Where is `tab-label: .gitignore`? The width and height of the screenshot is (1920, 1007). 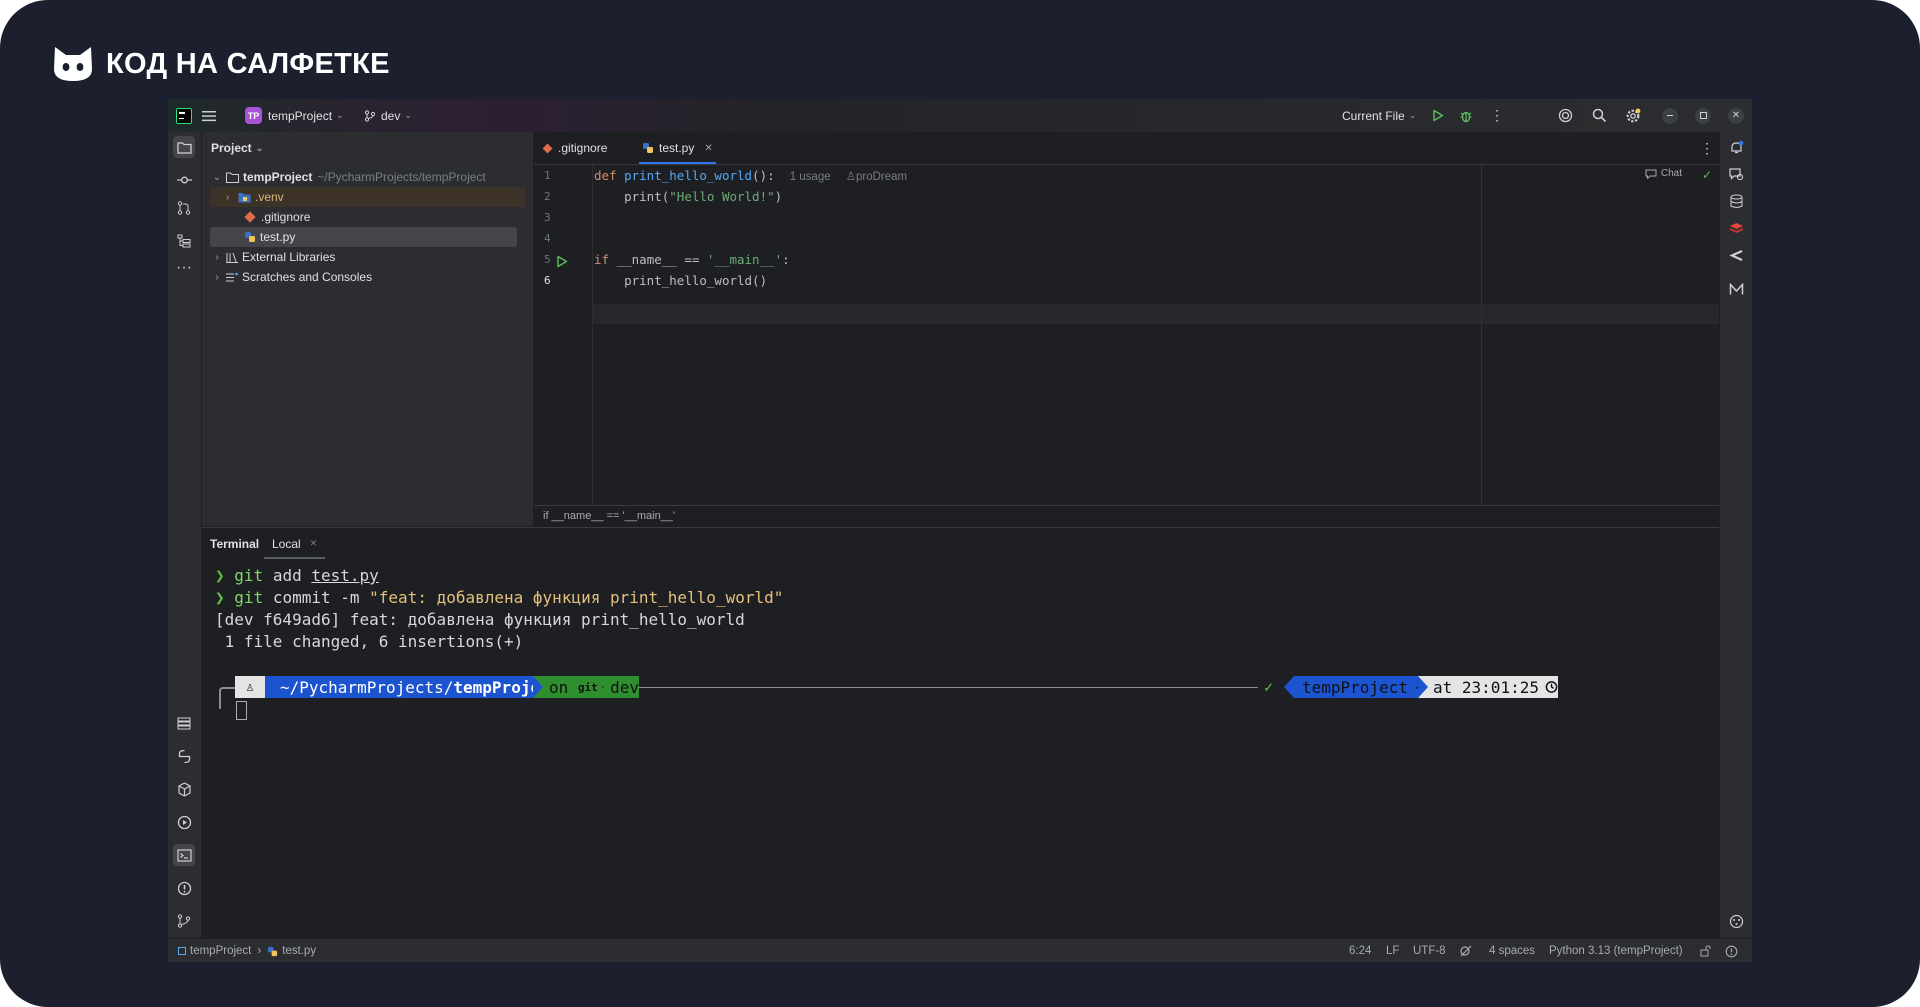 tab-label: .gitignore is located at coordinates (583, 148).